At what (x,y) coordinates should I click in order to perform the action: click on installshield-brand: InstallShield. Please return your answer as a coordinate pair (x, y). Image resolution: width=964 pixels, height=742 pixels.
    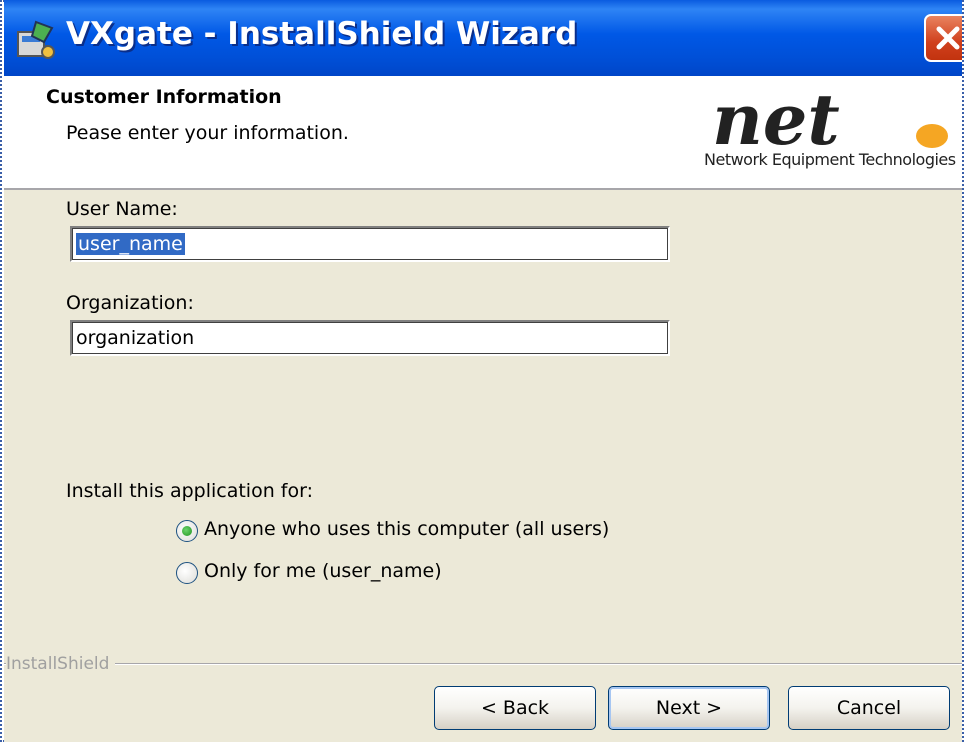
    Looking at the image, I should click on (61, 664).